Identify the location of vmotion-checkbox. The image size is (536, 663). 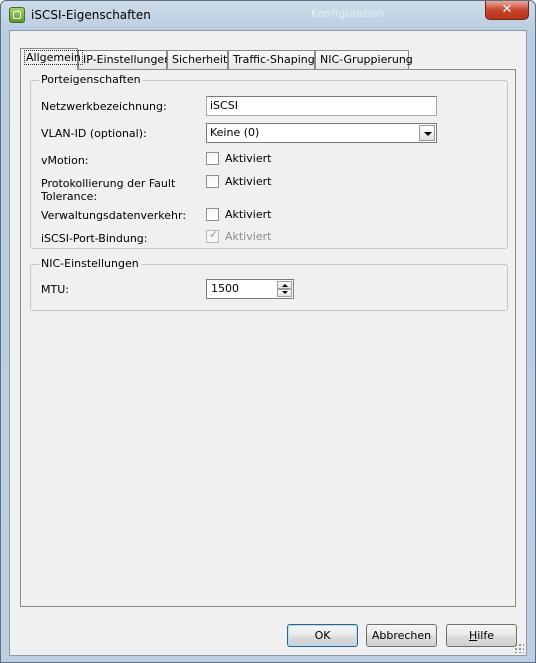
(212, 158).